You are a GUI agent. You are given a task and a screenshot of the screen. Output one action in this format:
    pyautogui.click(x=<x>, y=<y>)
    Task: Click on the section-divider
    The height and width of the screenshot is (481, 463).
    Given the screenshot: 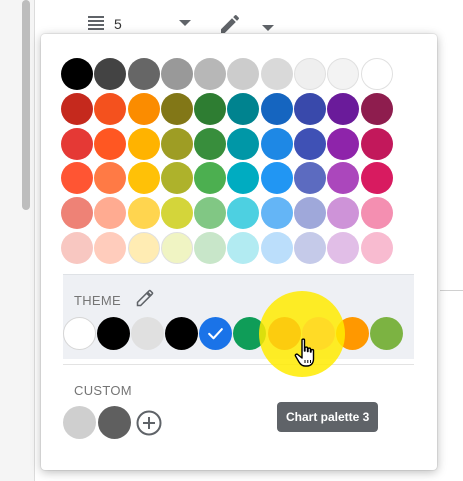 What is the action you would take?
    pyautogui.click(x=238, y=364)
    